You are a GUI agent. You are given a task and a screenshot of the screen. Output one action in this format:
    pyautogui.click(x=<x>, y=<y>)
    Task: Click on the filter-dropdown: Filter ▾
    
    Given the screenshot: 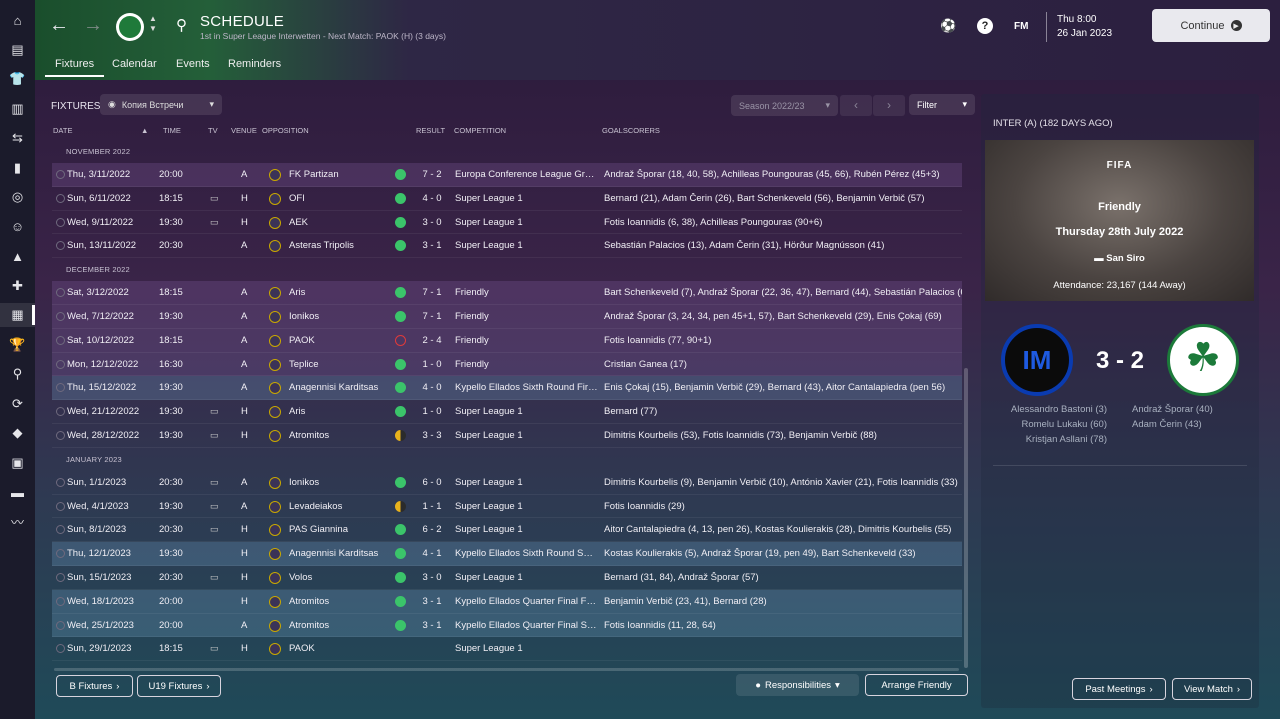 What is the action you would take?
    pyautogui.click(x=942, y=104)
    